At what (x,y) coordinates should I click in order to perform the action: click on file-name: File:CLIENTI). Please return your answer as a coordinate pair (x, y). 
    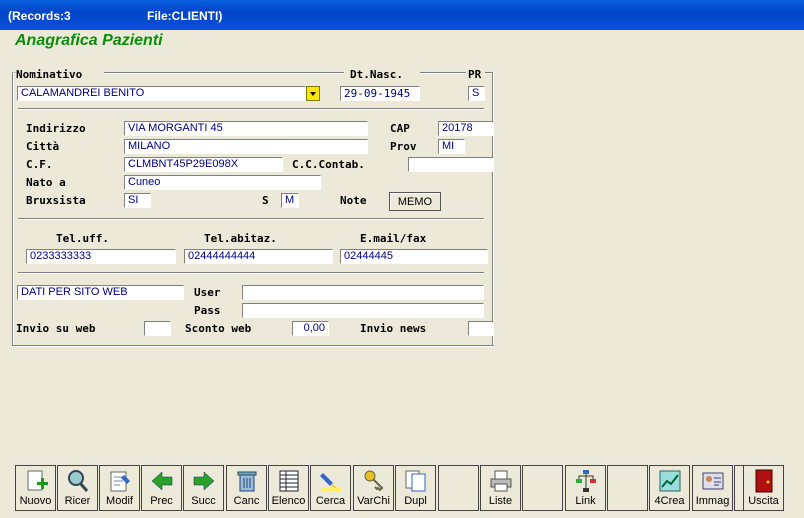
    Looking at the image, I should click on (185, 16).